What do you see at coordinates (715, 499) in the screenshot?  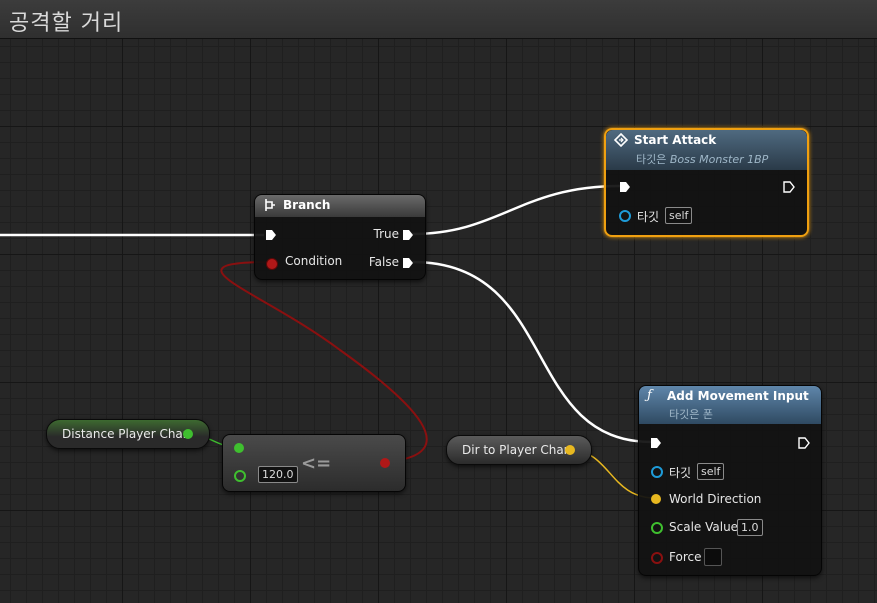 I see `world-direction-label: World Direction` at bounding box center [715, 499].